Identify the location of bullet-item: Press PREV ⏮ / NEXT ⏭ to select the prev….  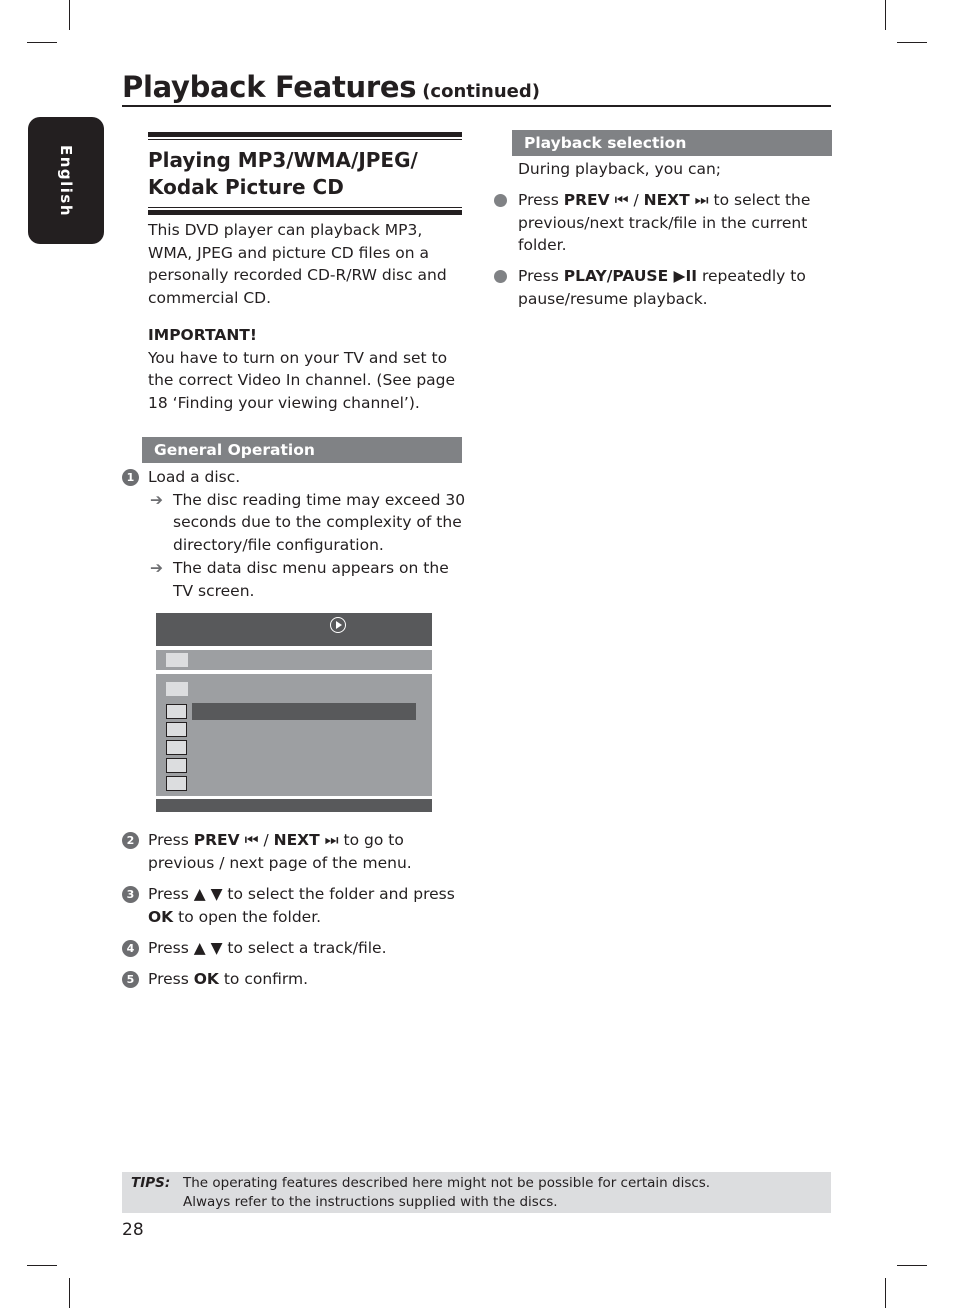
(664, 223).